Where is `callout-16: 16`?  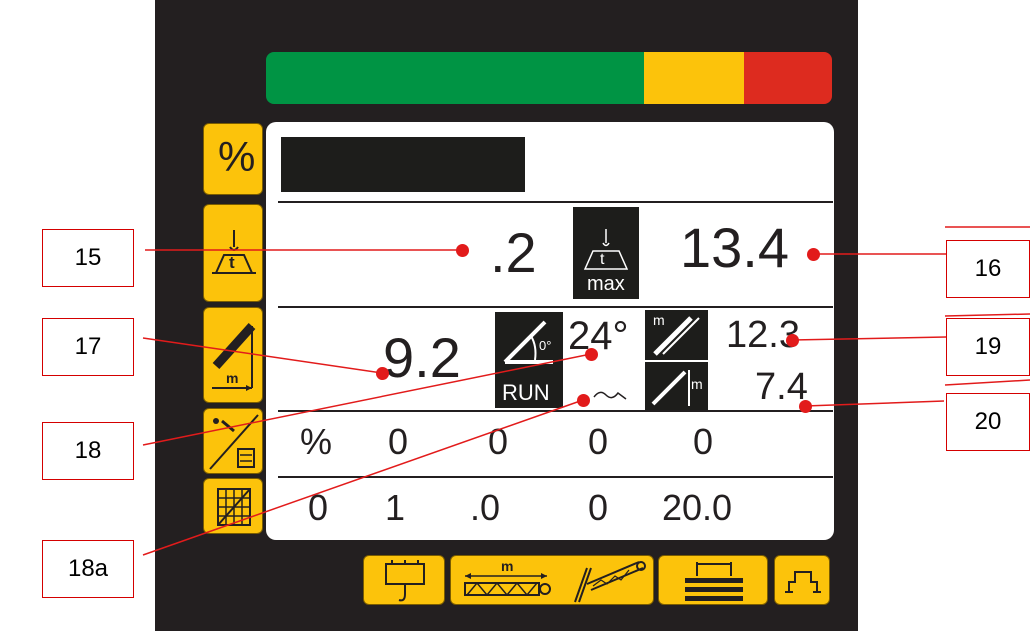
callout-16: 16 is located at coordinates (988, 269).